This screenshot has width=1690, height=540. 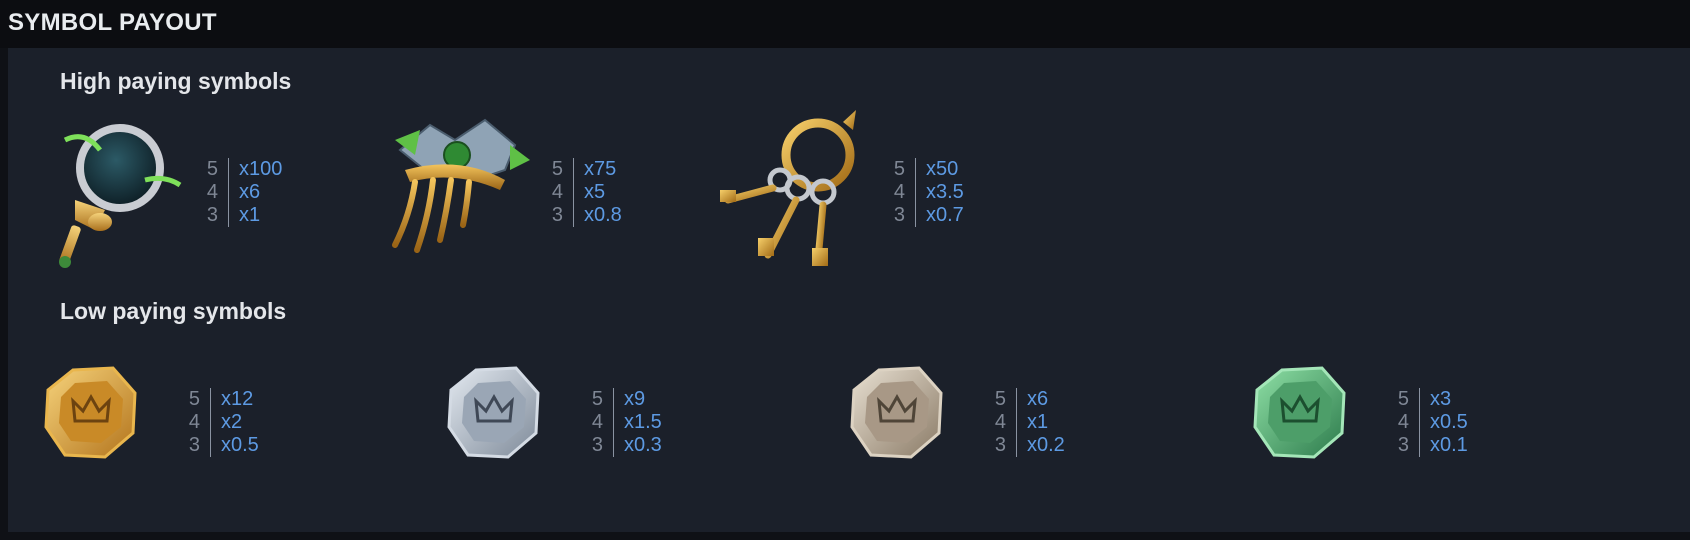 I want to click on page-title: SYMBOL PAYOUT, so click(x=112, y=22).